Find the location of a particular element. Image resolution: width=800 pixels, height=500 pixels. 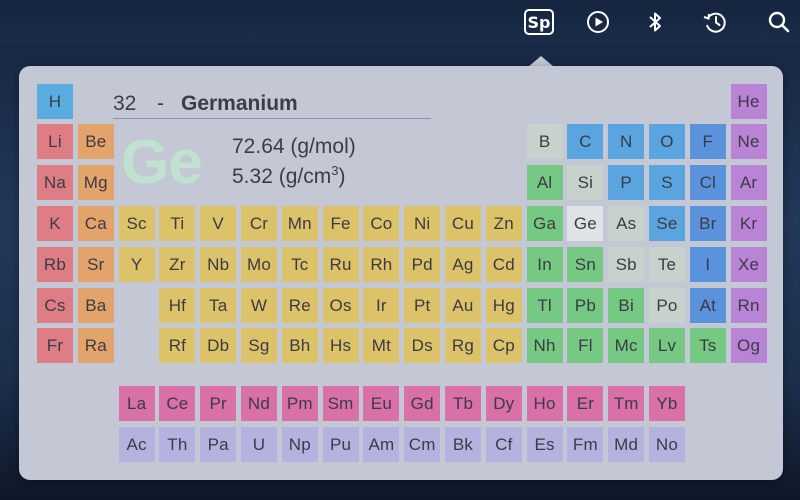

element-tile-p: P is located at coordinates (626, 182).